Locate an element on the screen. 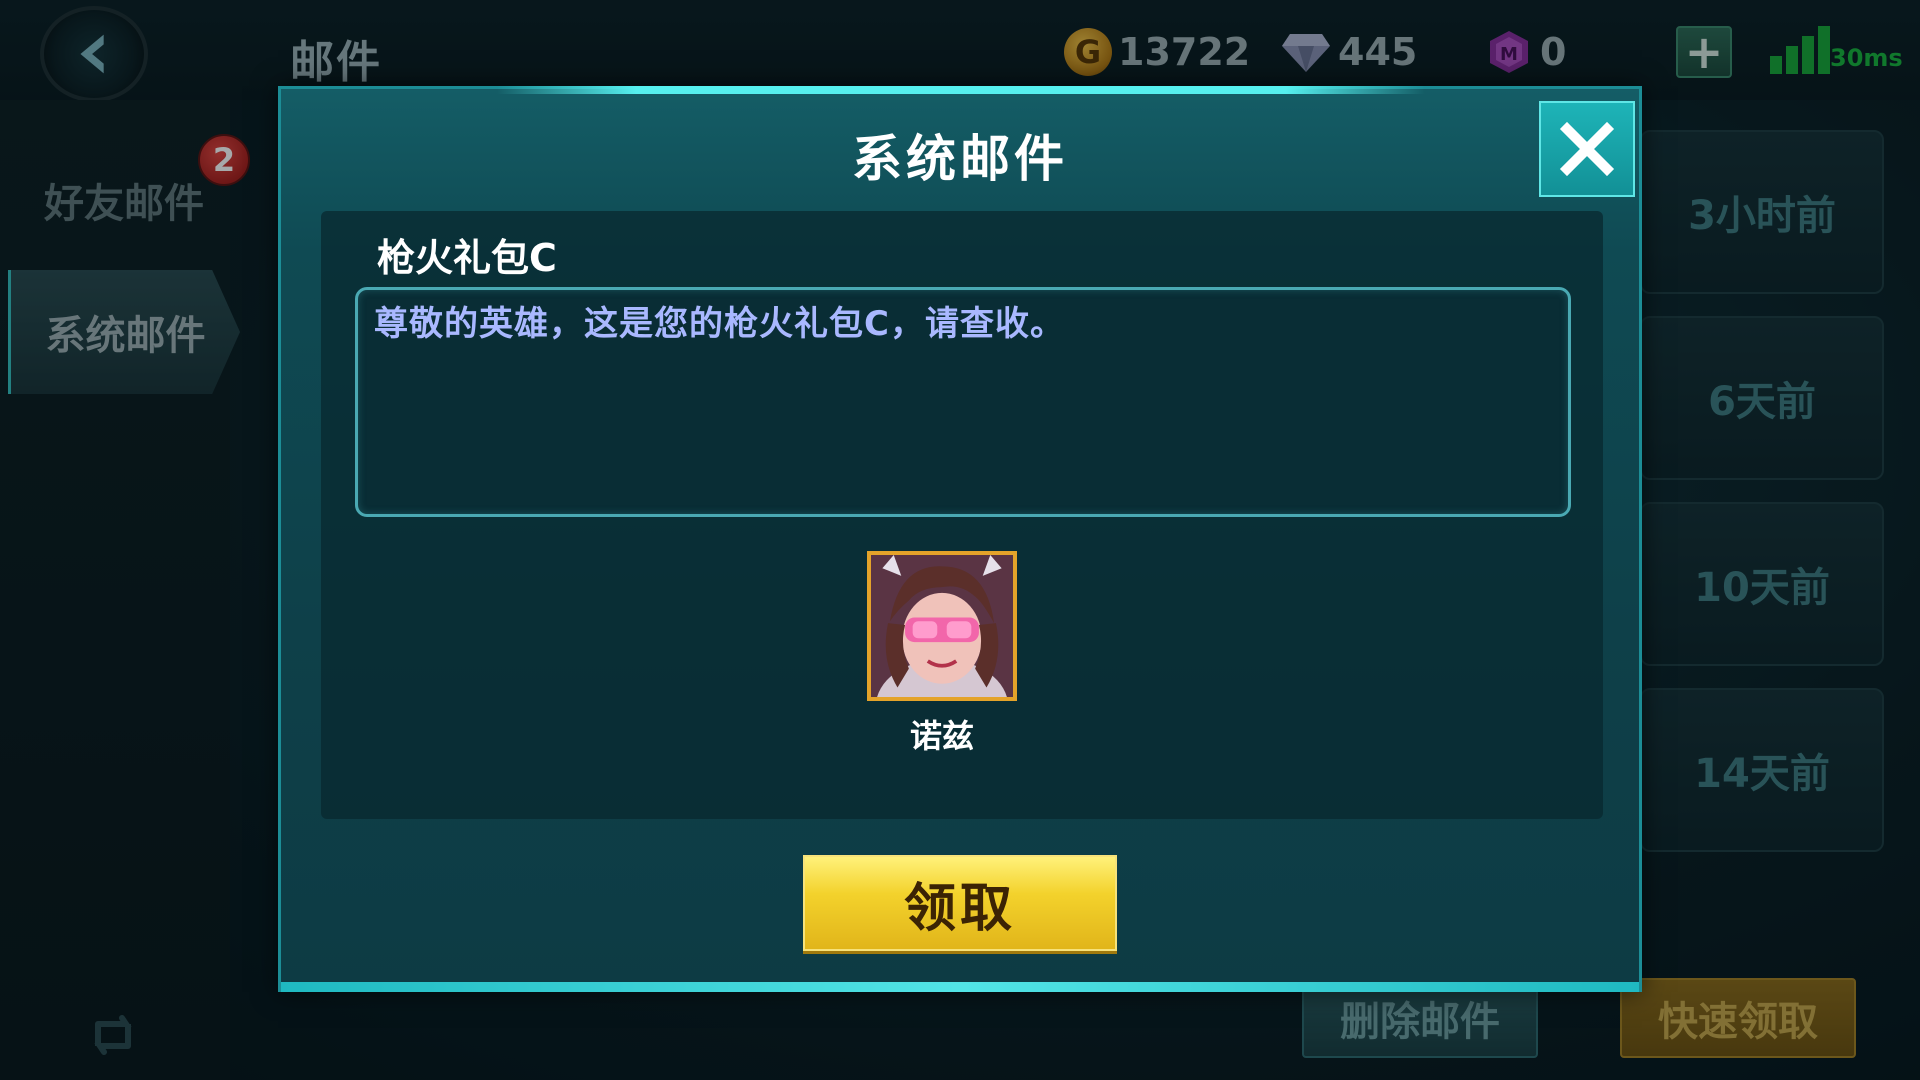 This screenshot has height=1080, width=1920. close-icon is located at coordinates (1587, 149).